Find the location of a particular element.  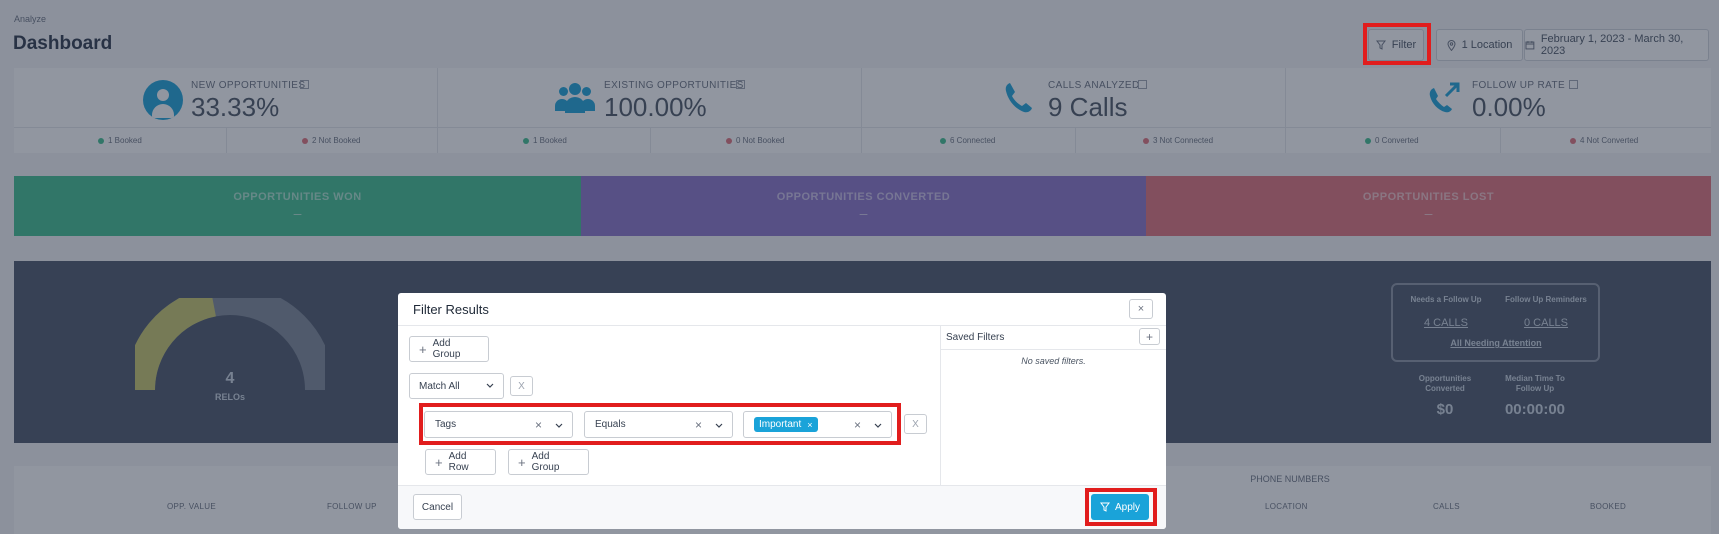

cancel-button: Cancel is located at coordinates (437, 507).